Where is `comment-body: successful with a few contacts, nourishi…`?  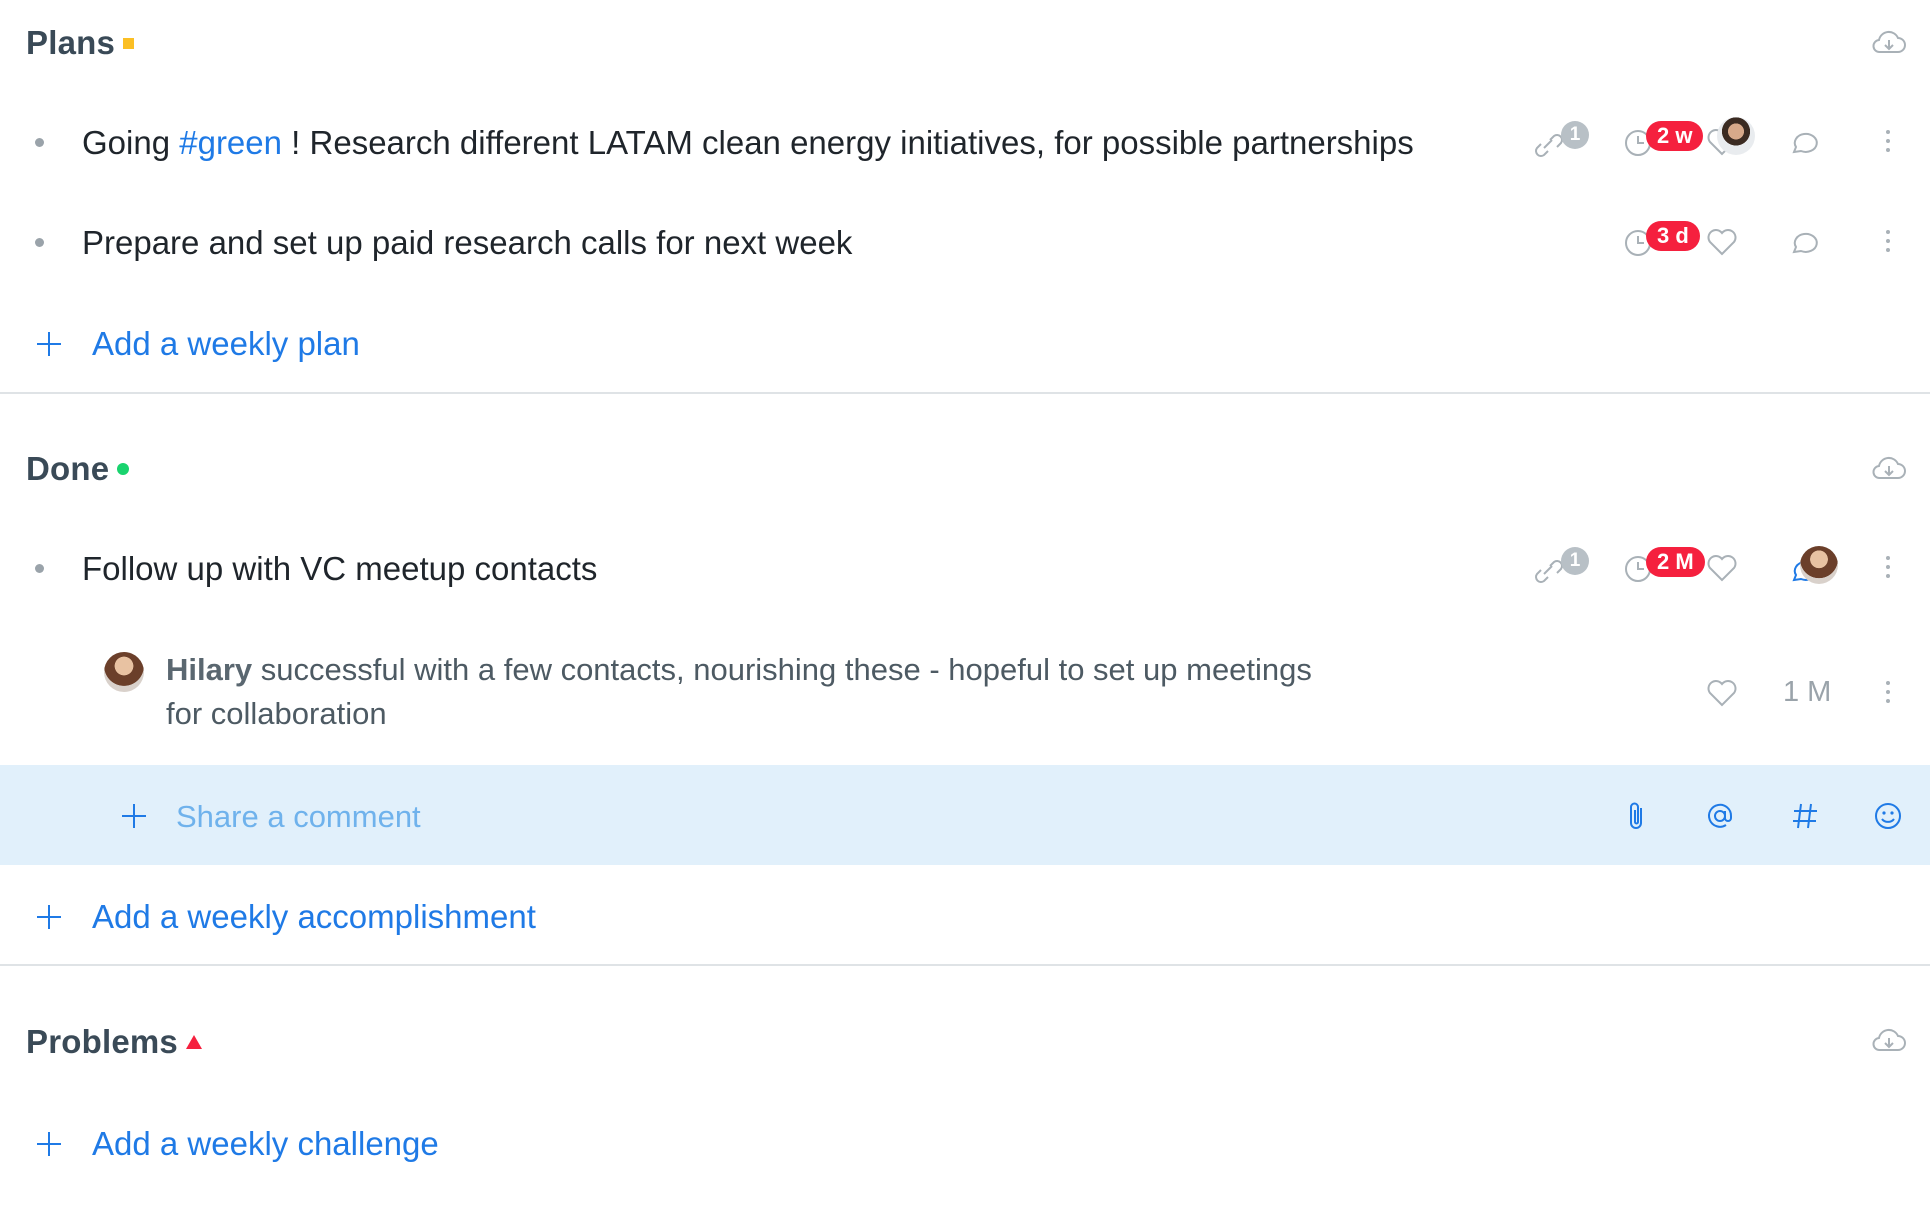
comment-body: successful with a few contacts, nourishi… is located at coordinates (739, 691).